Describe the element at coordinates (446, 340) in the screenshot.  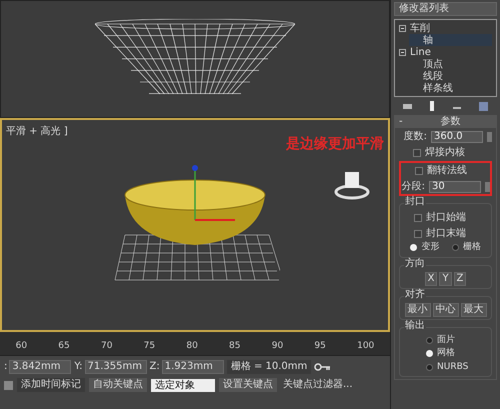
I see `radio-label: 面片` at that location.